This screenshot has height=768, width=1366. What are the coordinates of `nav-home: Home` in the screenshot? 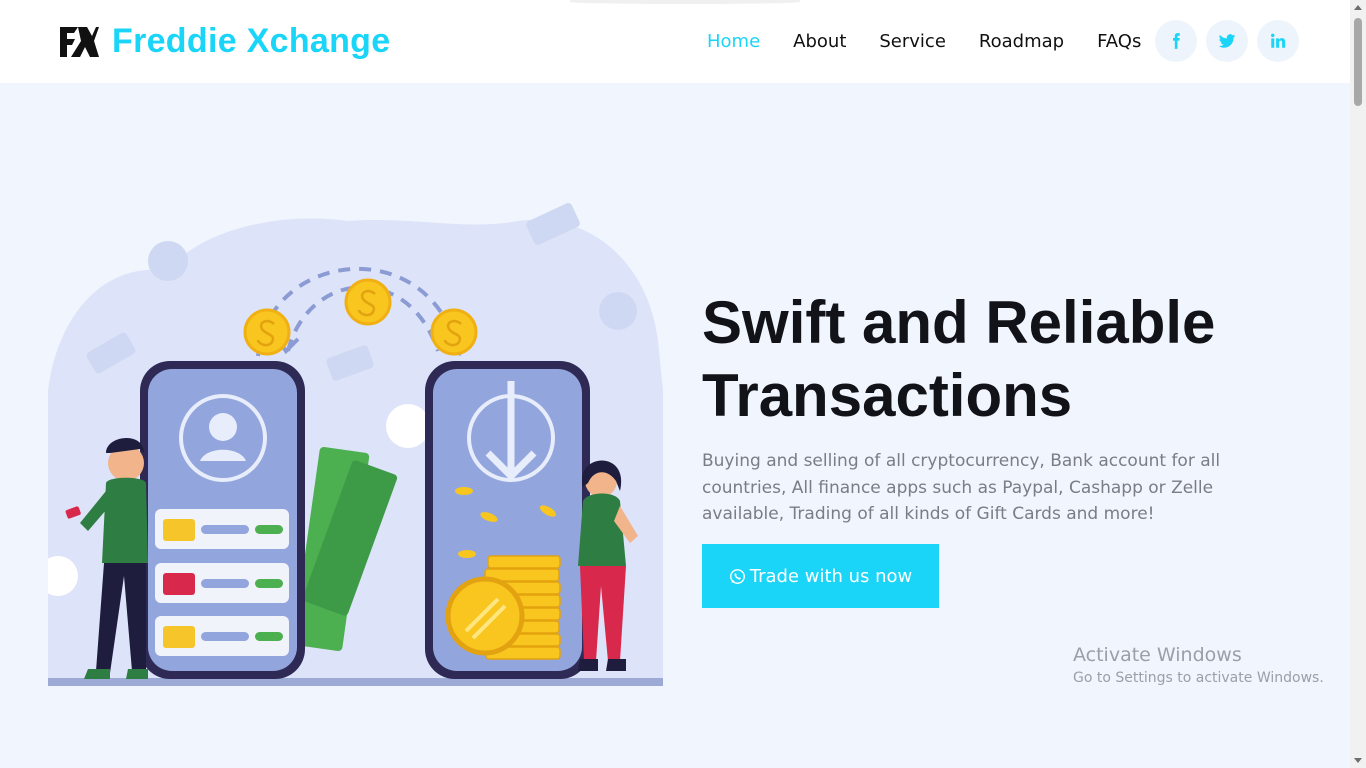 It's located at (733, 42).